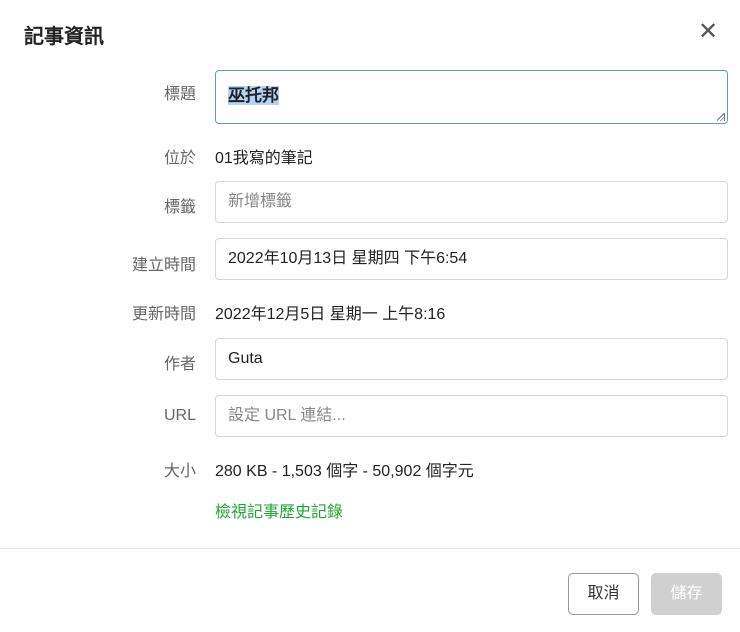 This screenshot has width=740, height=632. Describe the element at coordinates (253, 95) in the screenshot. I see `title-value: 巫托邦` at that location.